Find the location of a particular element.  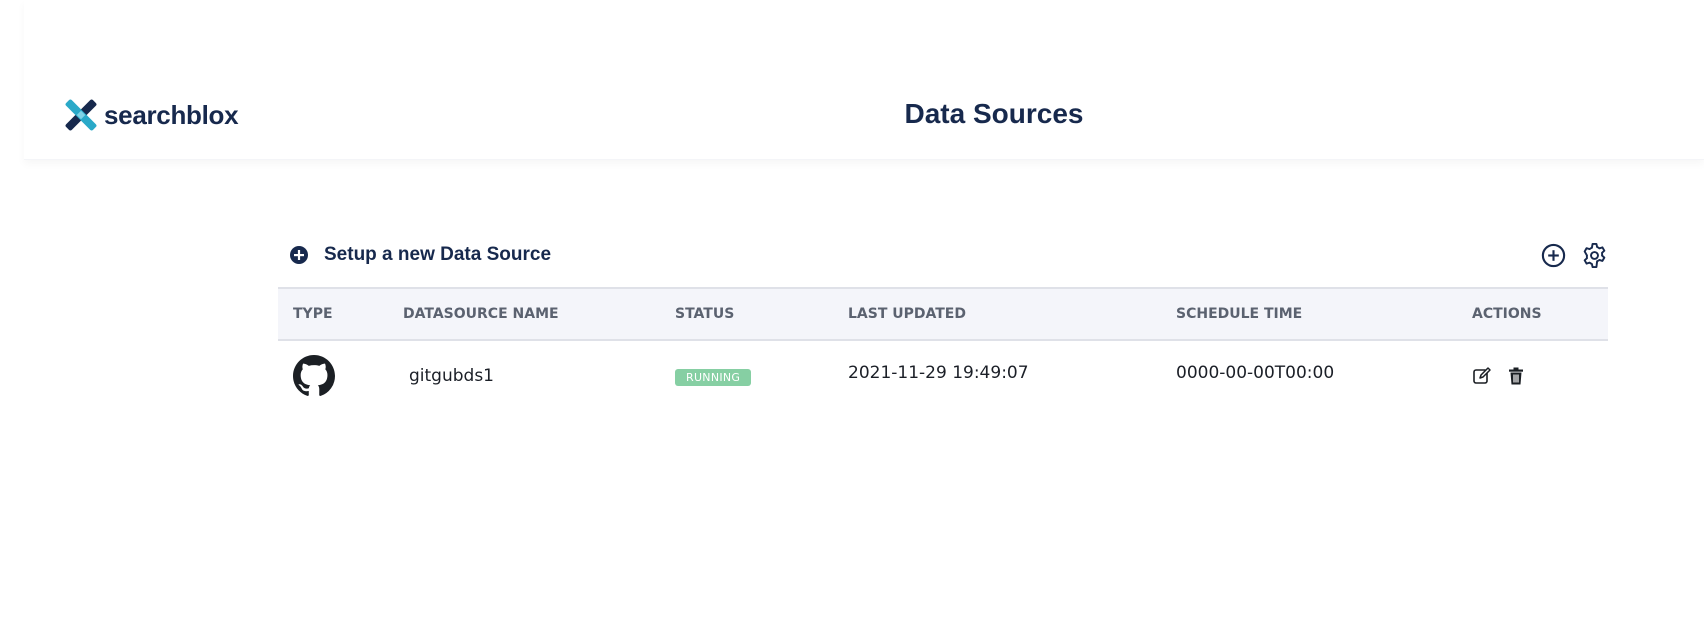

cell-schedule-time: 0000-00-00T00:00 is located at coordinates (1255, 372).